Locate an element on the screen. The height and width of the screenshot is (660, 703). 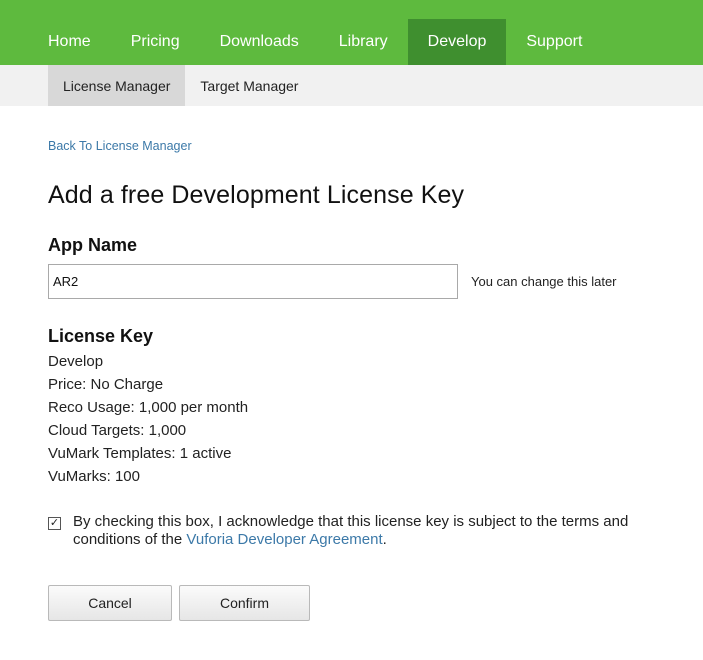
app-name-row: You can change this later is located at coordinates (351, 281).